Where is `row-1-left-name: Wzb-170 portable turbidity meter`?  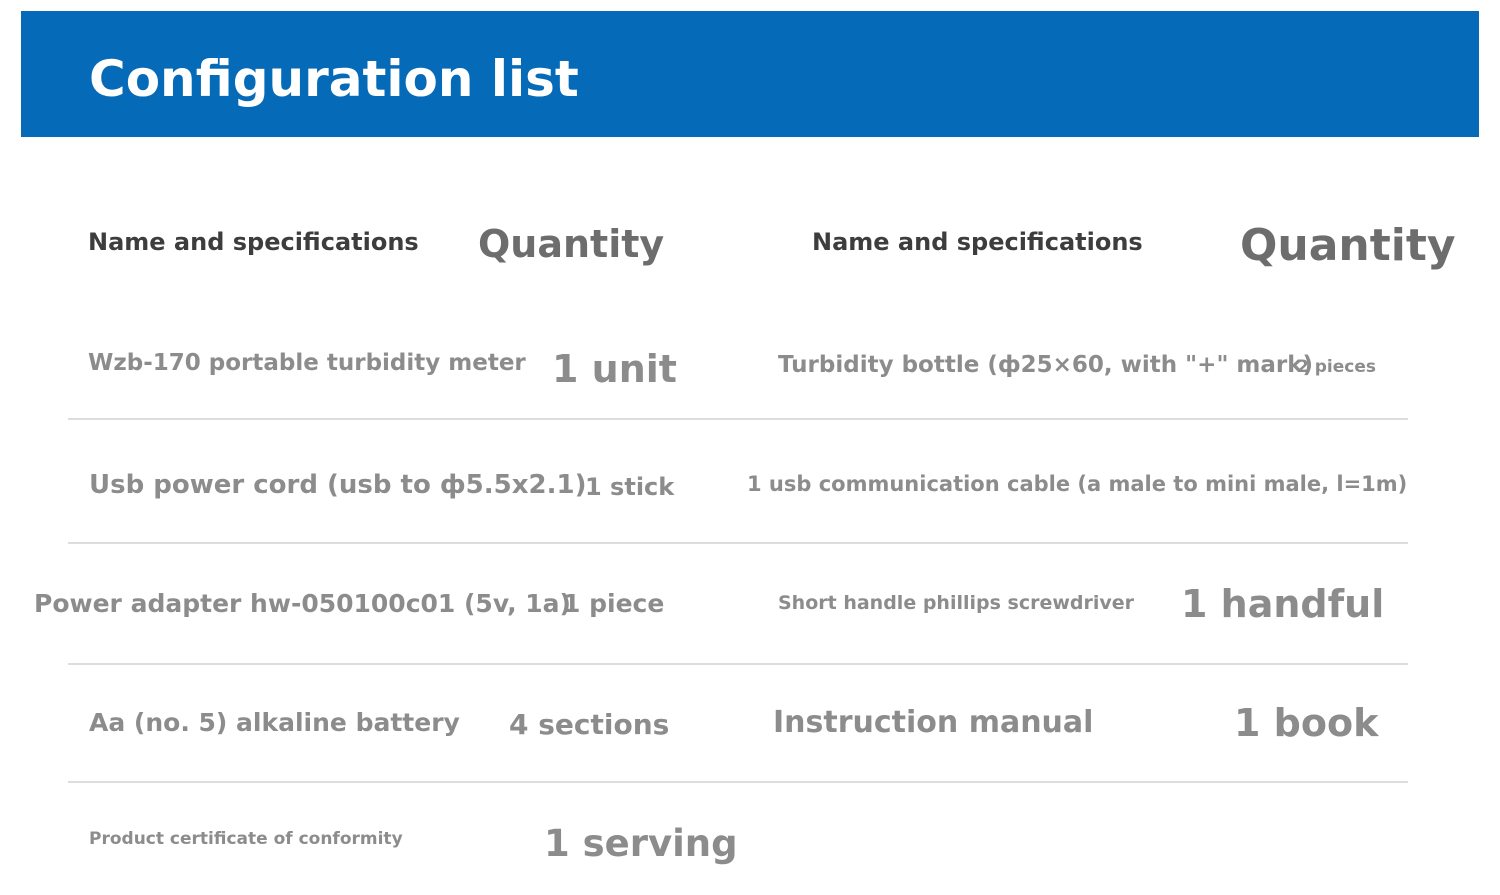 row-1-left-name: Wzb-170 portable turbidity meter is located at coordinates (307, 363).